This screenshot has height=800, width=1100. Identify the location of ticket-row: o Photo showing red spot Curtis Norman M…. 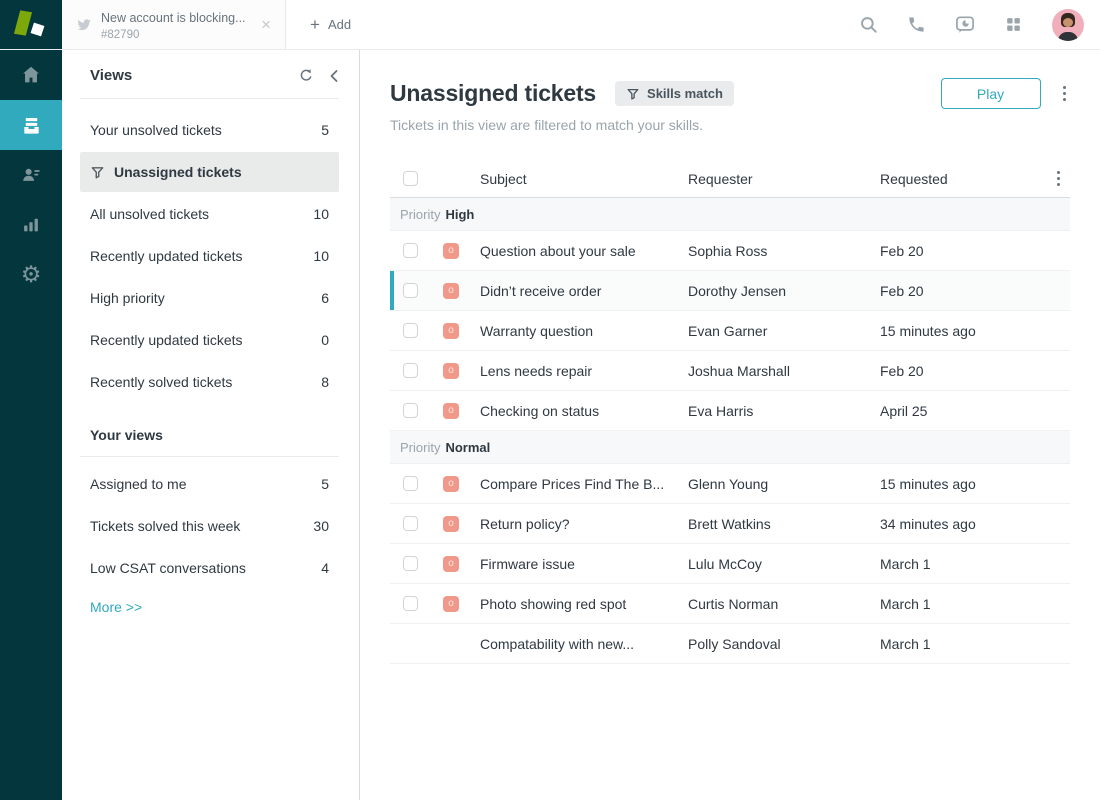
(730, 604).